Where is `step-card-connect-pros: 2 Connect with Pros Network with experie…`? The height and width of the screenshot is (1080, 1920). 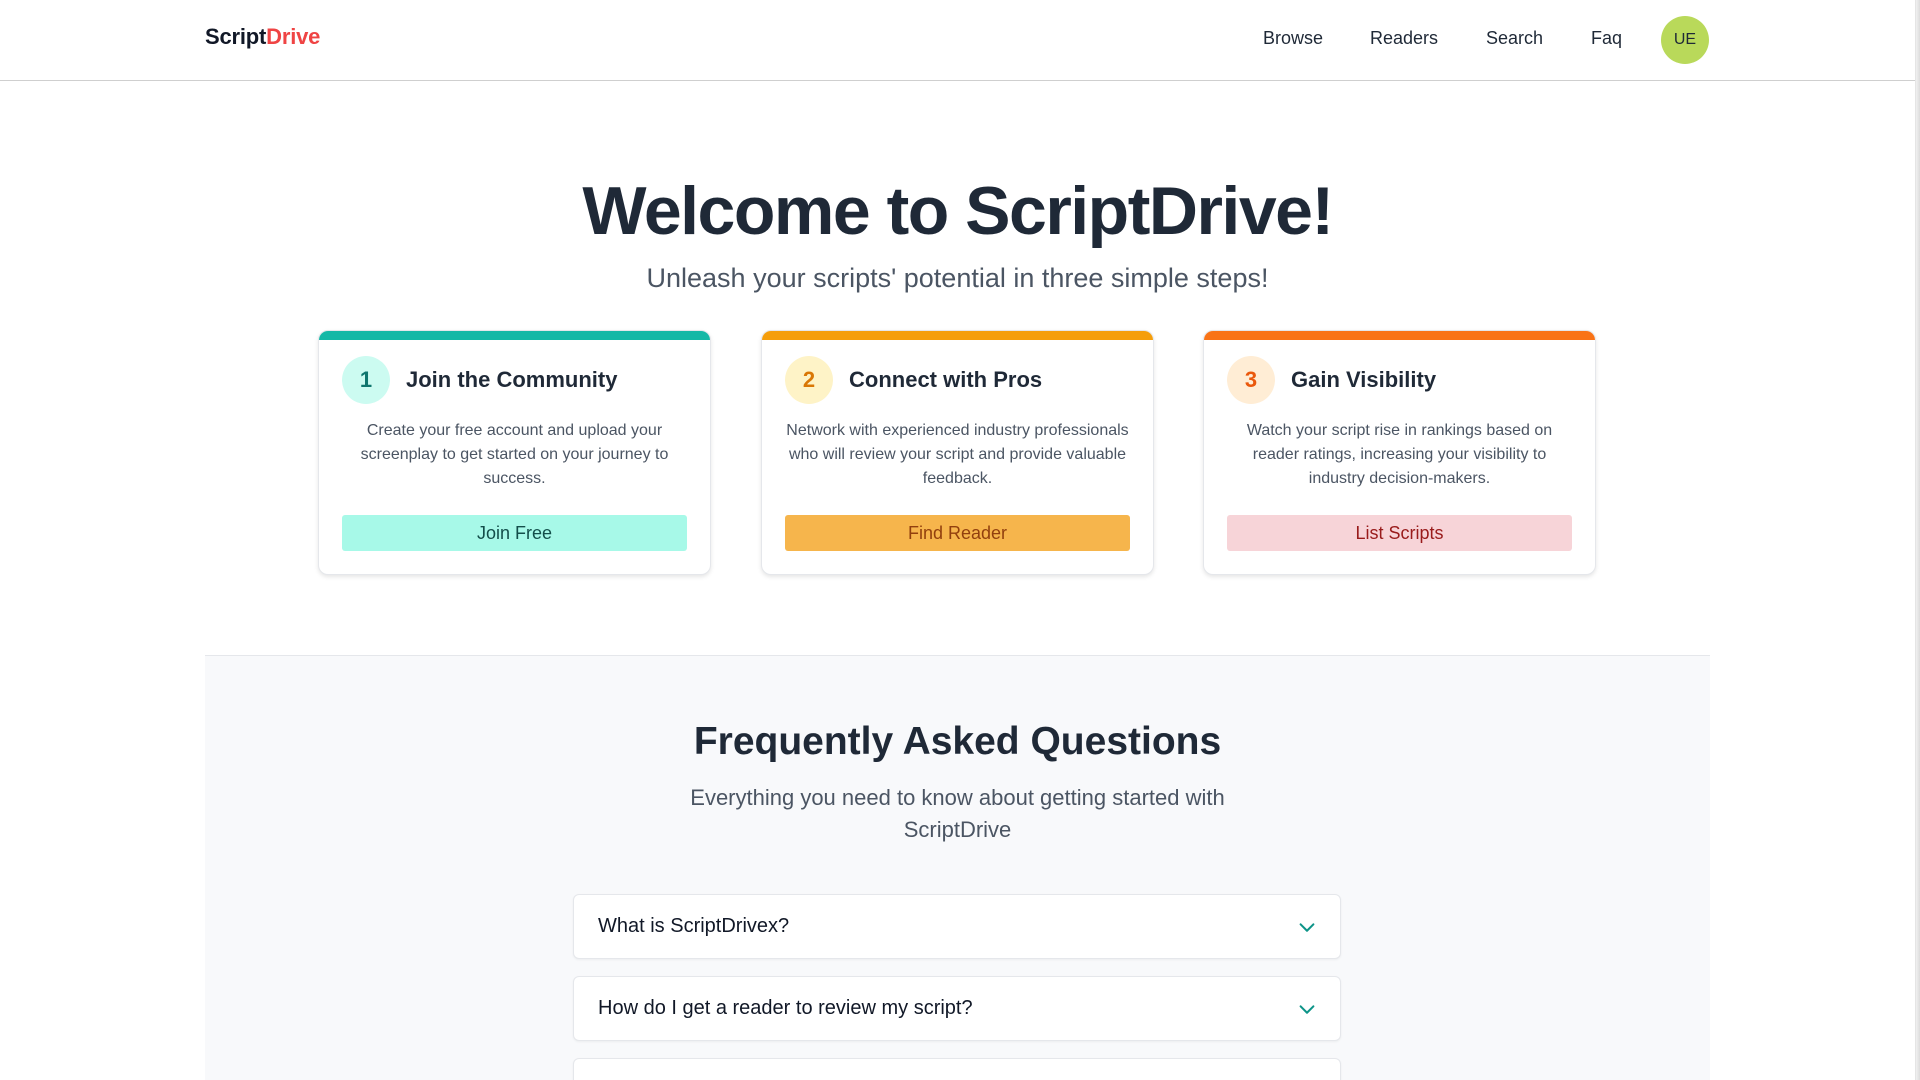
step-card-connect-pros: 2 Connect with Pros Network with experie… is located at coordinates (957, 452).